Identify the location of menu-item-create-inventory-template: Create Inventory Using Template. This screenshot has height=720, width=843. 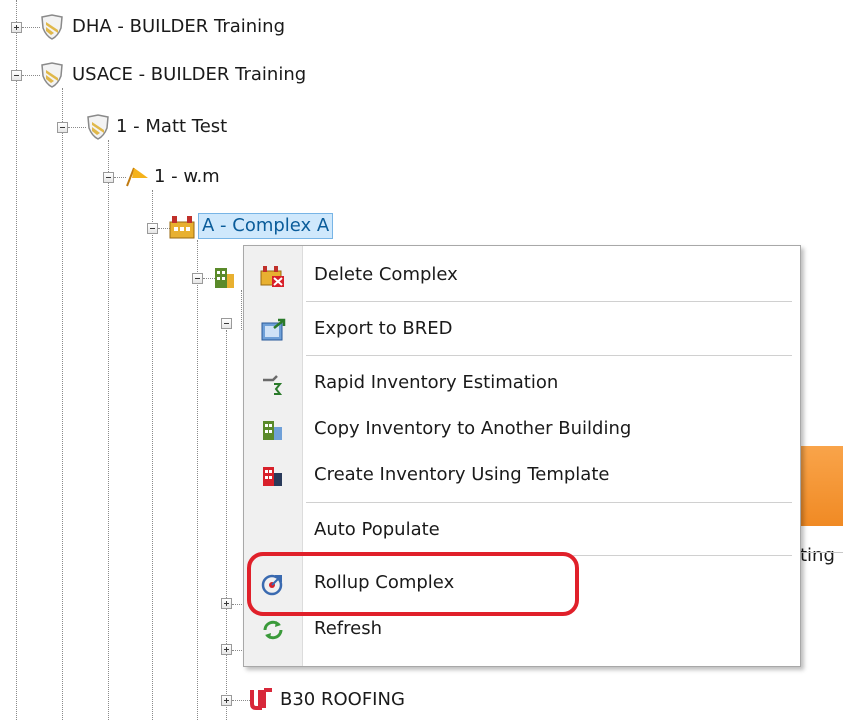
(522, 476).